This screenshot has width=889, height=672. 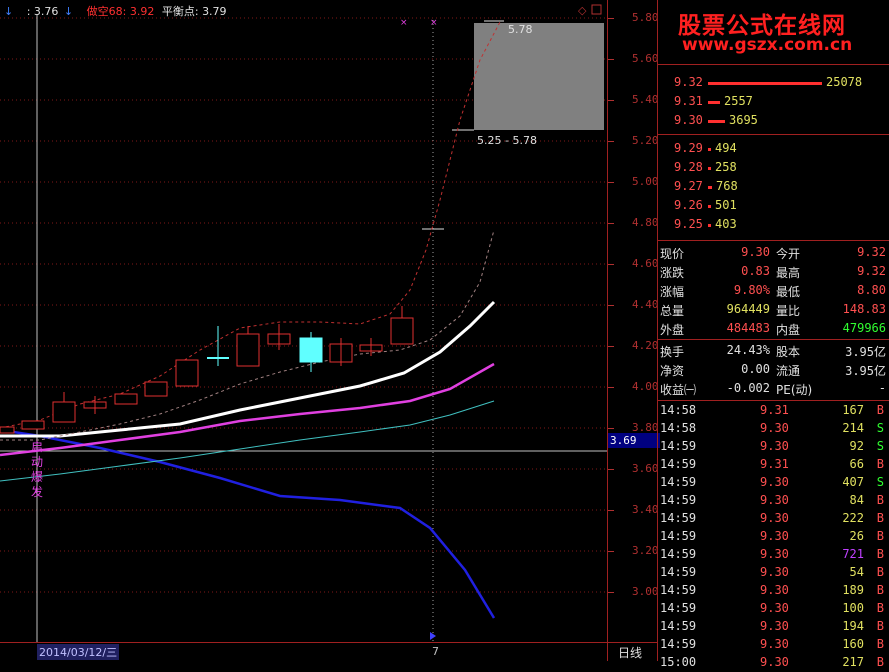 What do you see at coordinates (42, 11) in the screenshot?
I see `current-price-readout: : 3.76` at bounding box center [42, 11].